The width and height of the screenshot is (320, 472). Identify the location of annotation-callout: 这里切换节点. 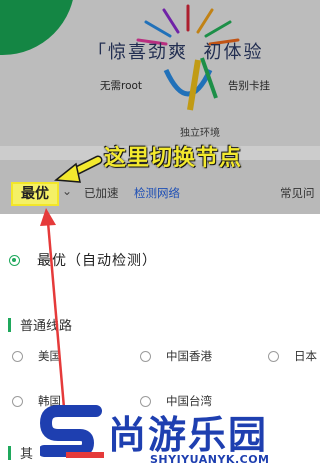
(173, 158).